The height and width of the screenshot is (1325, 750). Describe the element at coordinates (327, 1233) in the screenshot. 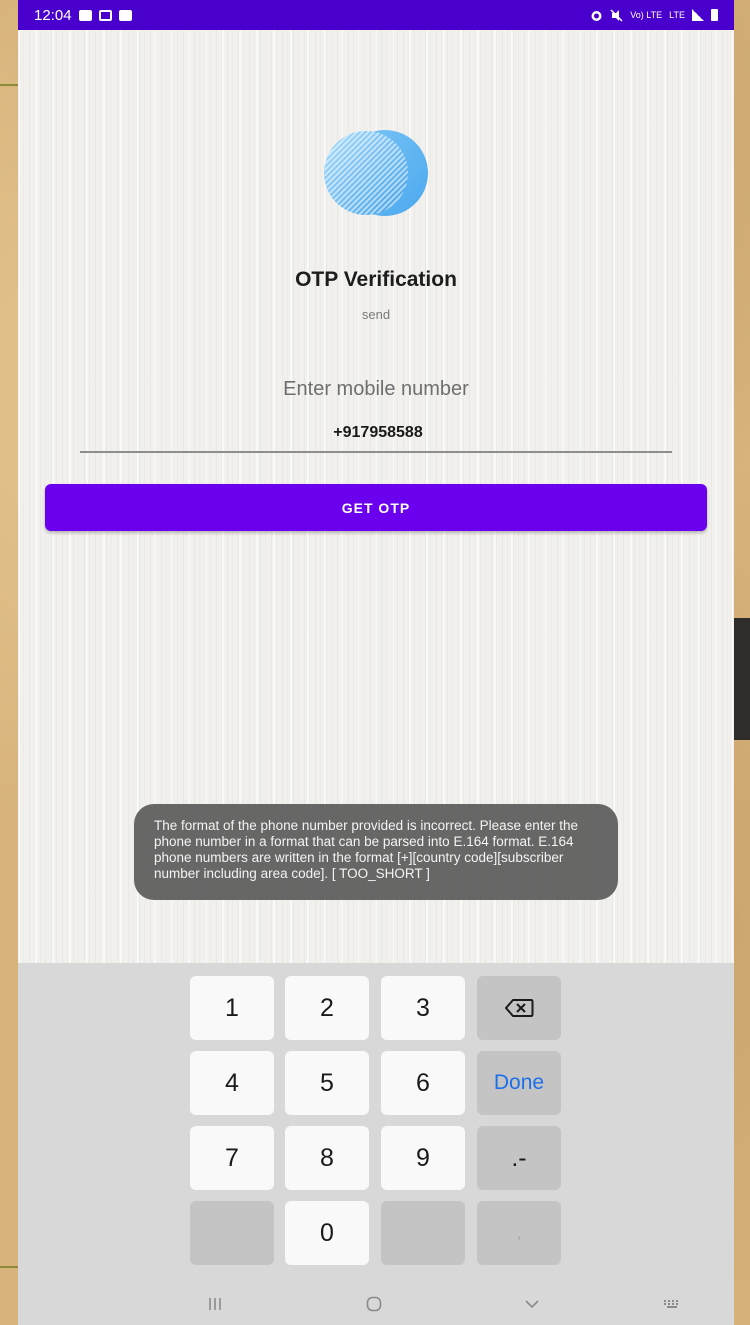

I see `key-0: 0` at that location.